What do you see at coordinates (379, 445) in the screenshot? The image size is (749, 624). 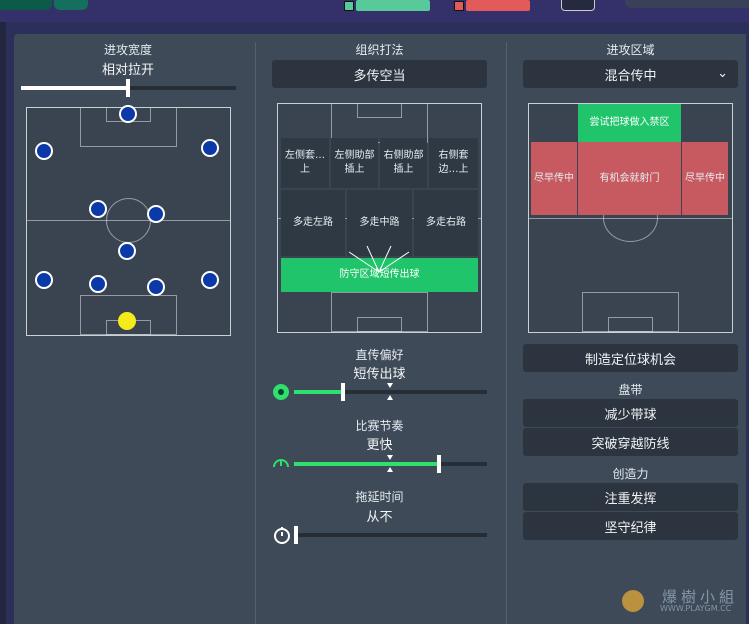 I see `tempo-value: 更快` at bounding box center [379, 445].